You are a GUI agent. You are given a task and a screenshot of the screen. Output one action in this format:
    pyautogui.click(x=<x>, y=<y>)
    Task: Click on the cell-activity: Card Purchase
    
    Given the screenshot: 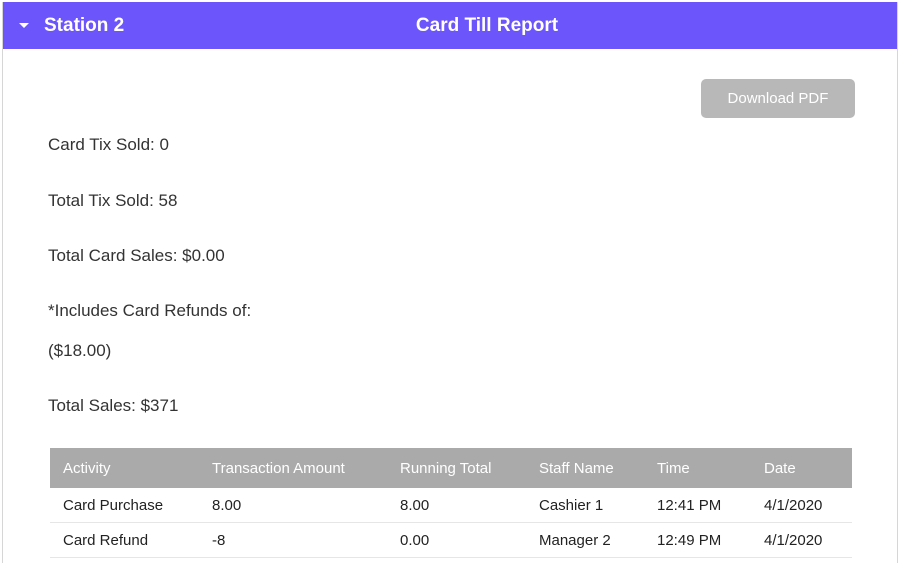 What is the action you would take?
    pyautogui.click(x=124, y=505)
    